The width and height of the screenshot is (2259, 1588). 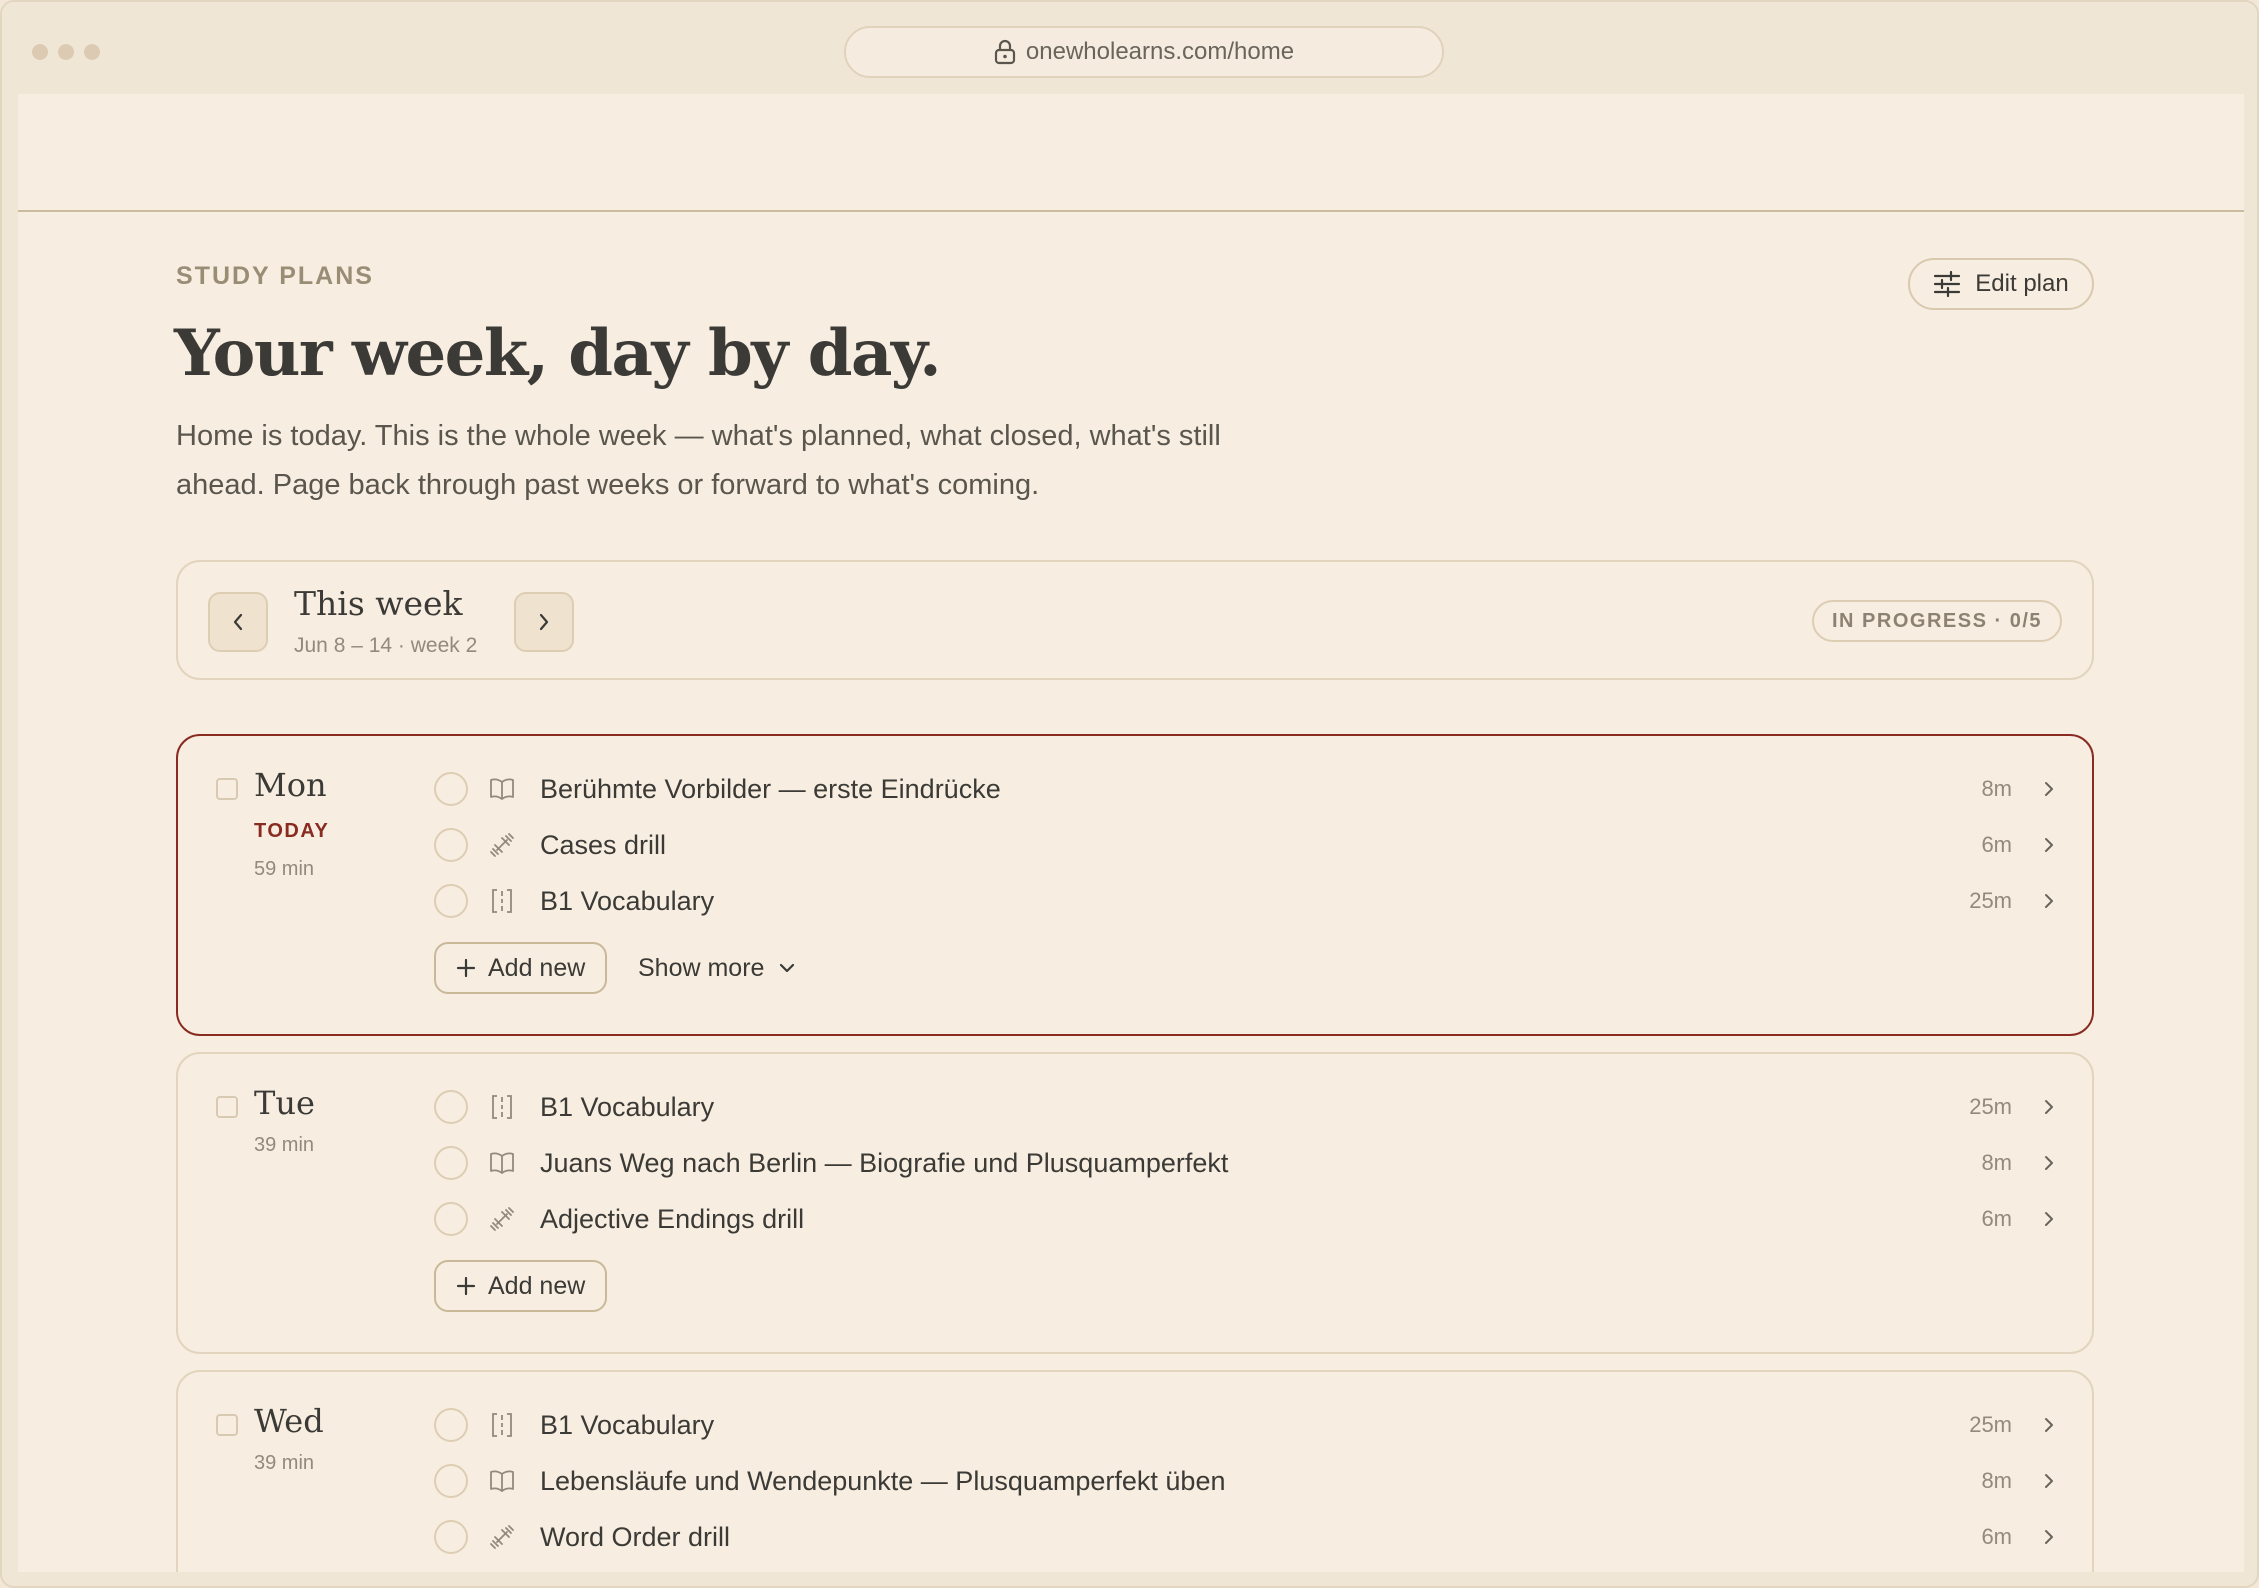 I want to click on section-eyebrow: STUDY PLANS, so click(x=275, y=276).